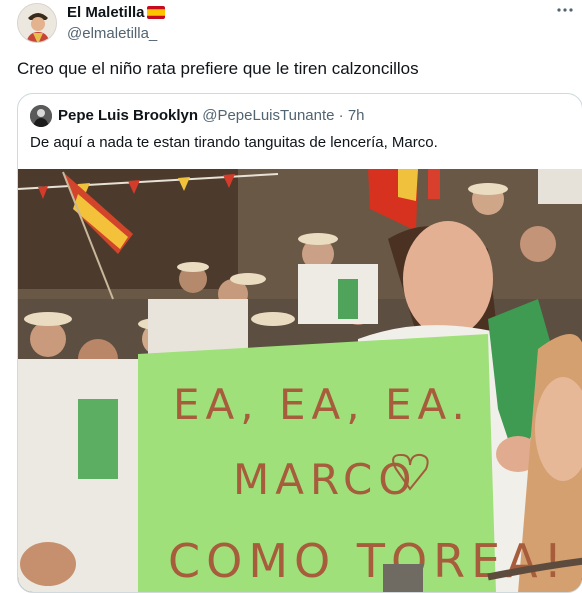 This screenshot has width=582, height=593. I want to click on sign-line-1: EA, EA, EA., so click(322, 404).